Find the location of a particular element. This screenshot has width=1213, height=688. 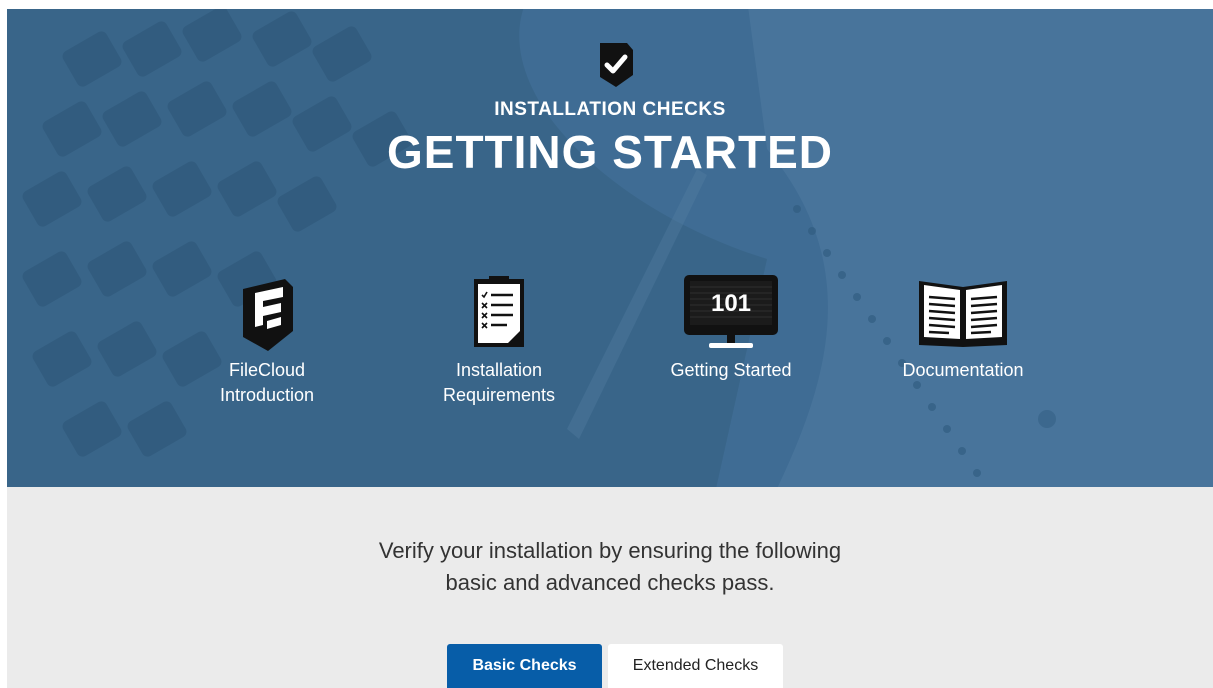

nav-getting-started: 101 Getting Started is located at coordinates (731, 350).